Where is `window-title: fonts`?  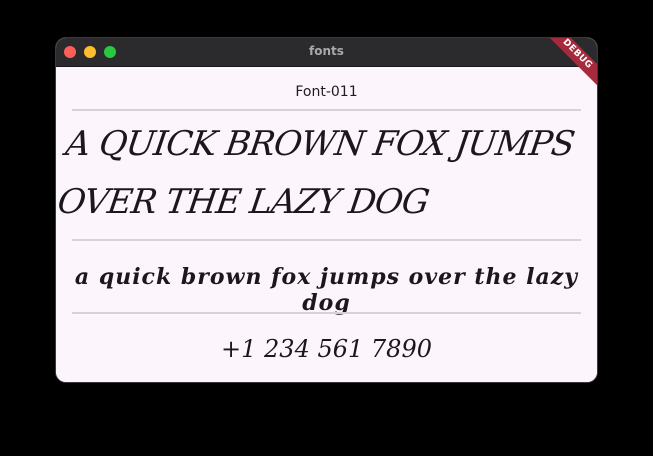
window-title: fonts is located at coordinates (326, 51).